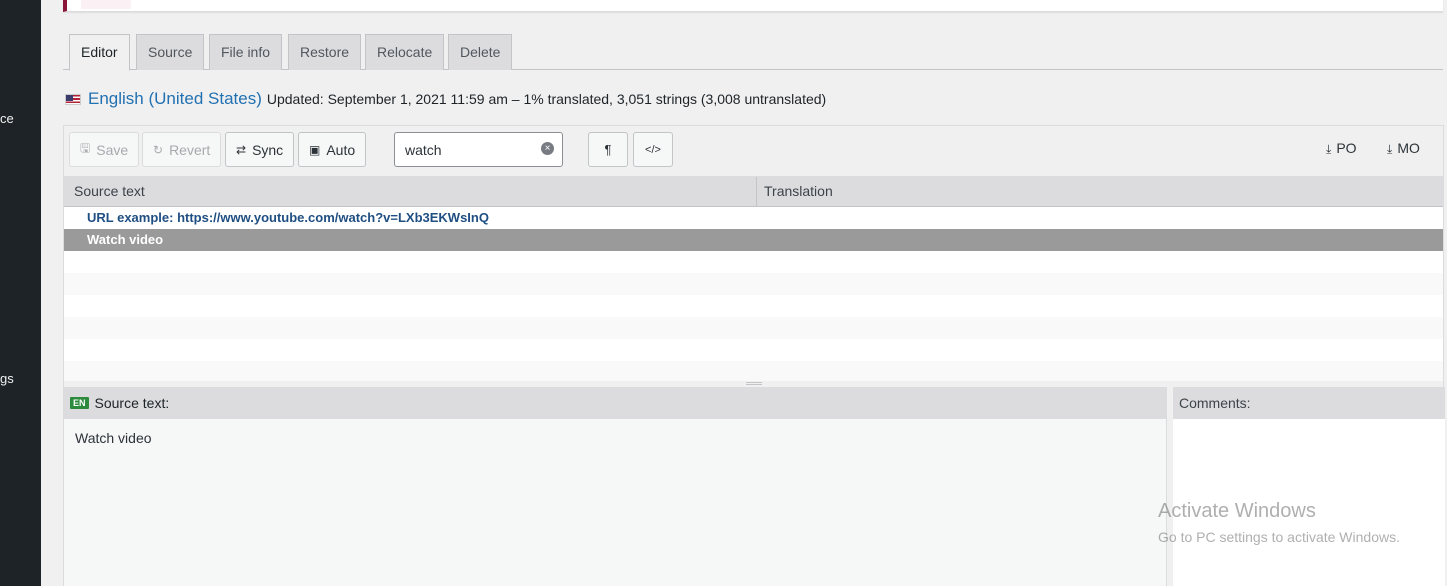 This screenshot has height=586, width=1447. I want to click on search-box: ×, so click(478, 149).